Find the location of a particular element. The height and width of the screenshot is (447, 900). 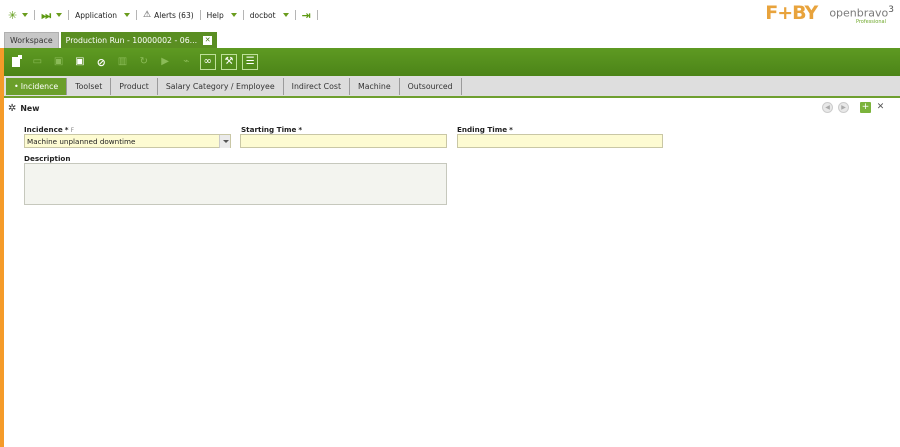

logout-button: ⇥ is located at coordinates (306, 15).